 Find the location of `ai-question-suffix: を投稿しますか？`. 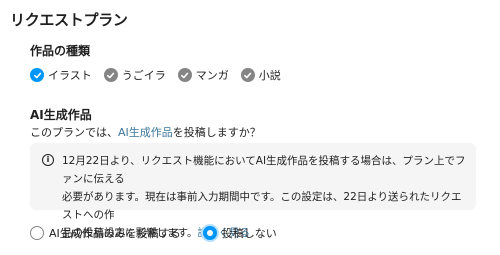

ai-question-suffix: を投稿しますか？ is located at coordinates (216, 132).